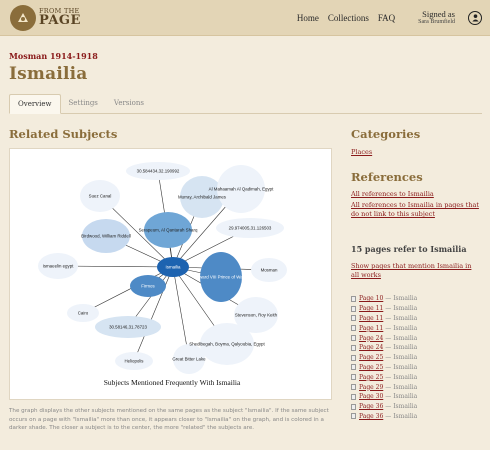  I want to click on user-avatar-icon, so click(475, 17).